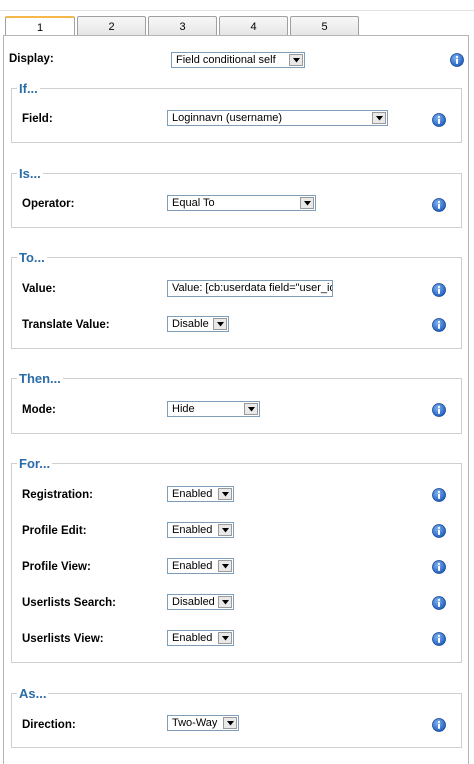  Describe the element at coordinates (192, 566) in the screenshot. I see `profile-view-select-value: Enabled` at that location.